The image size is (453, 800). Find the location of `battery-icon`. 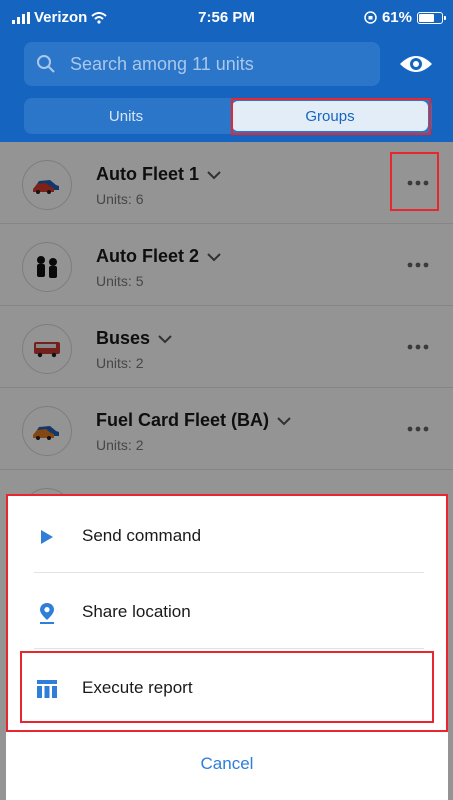

battery-icon is located at coordinates (431, 17).